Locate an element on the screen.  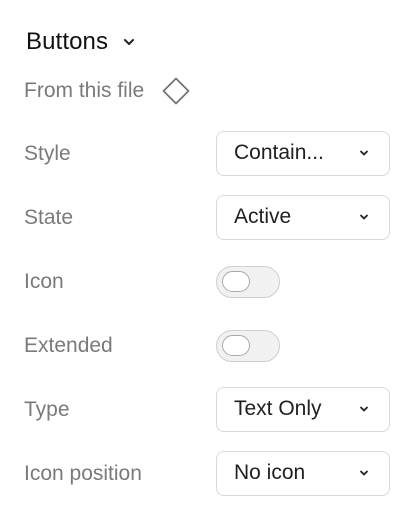
property-label-extended: Extended is located at coordinates (68, 345).